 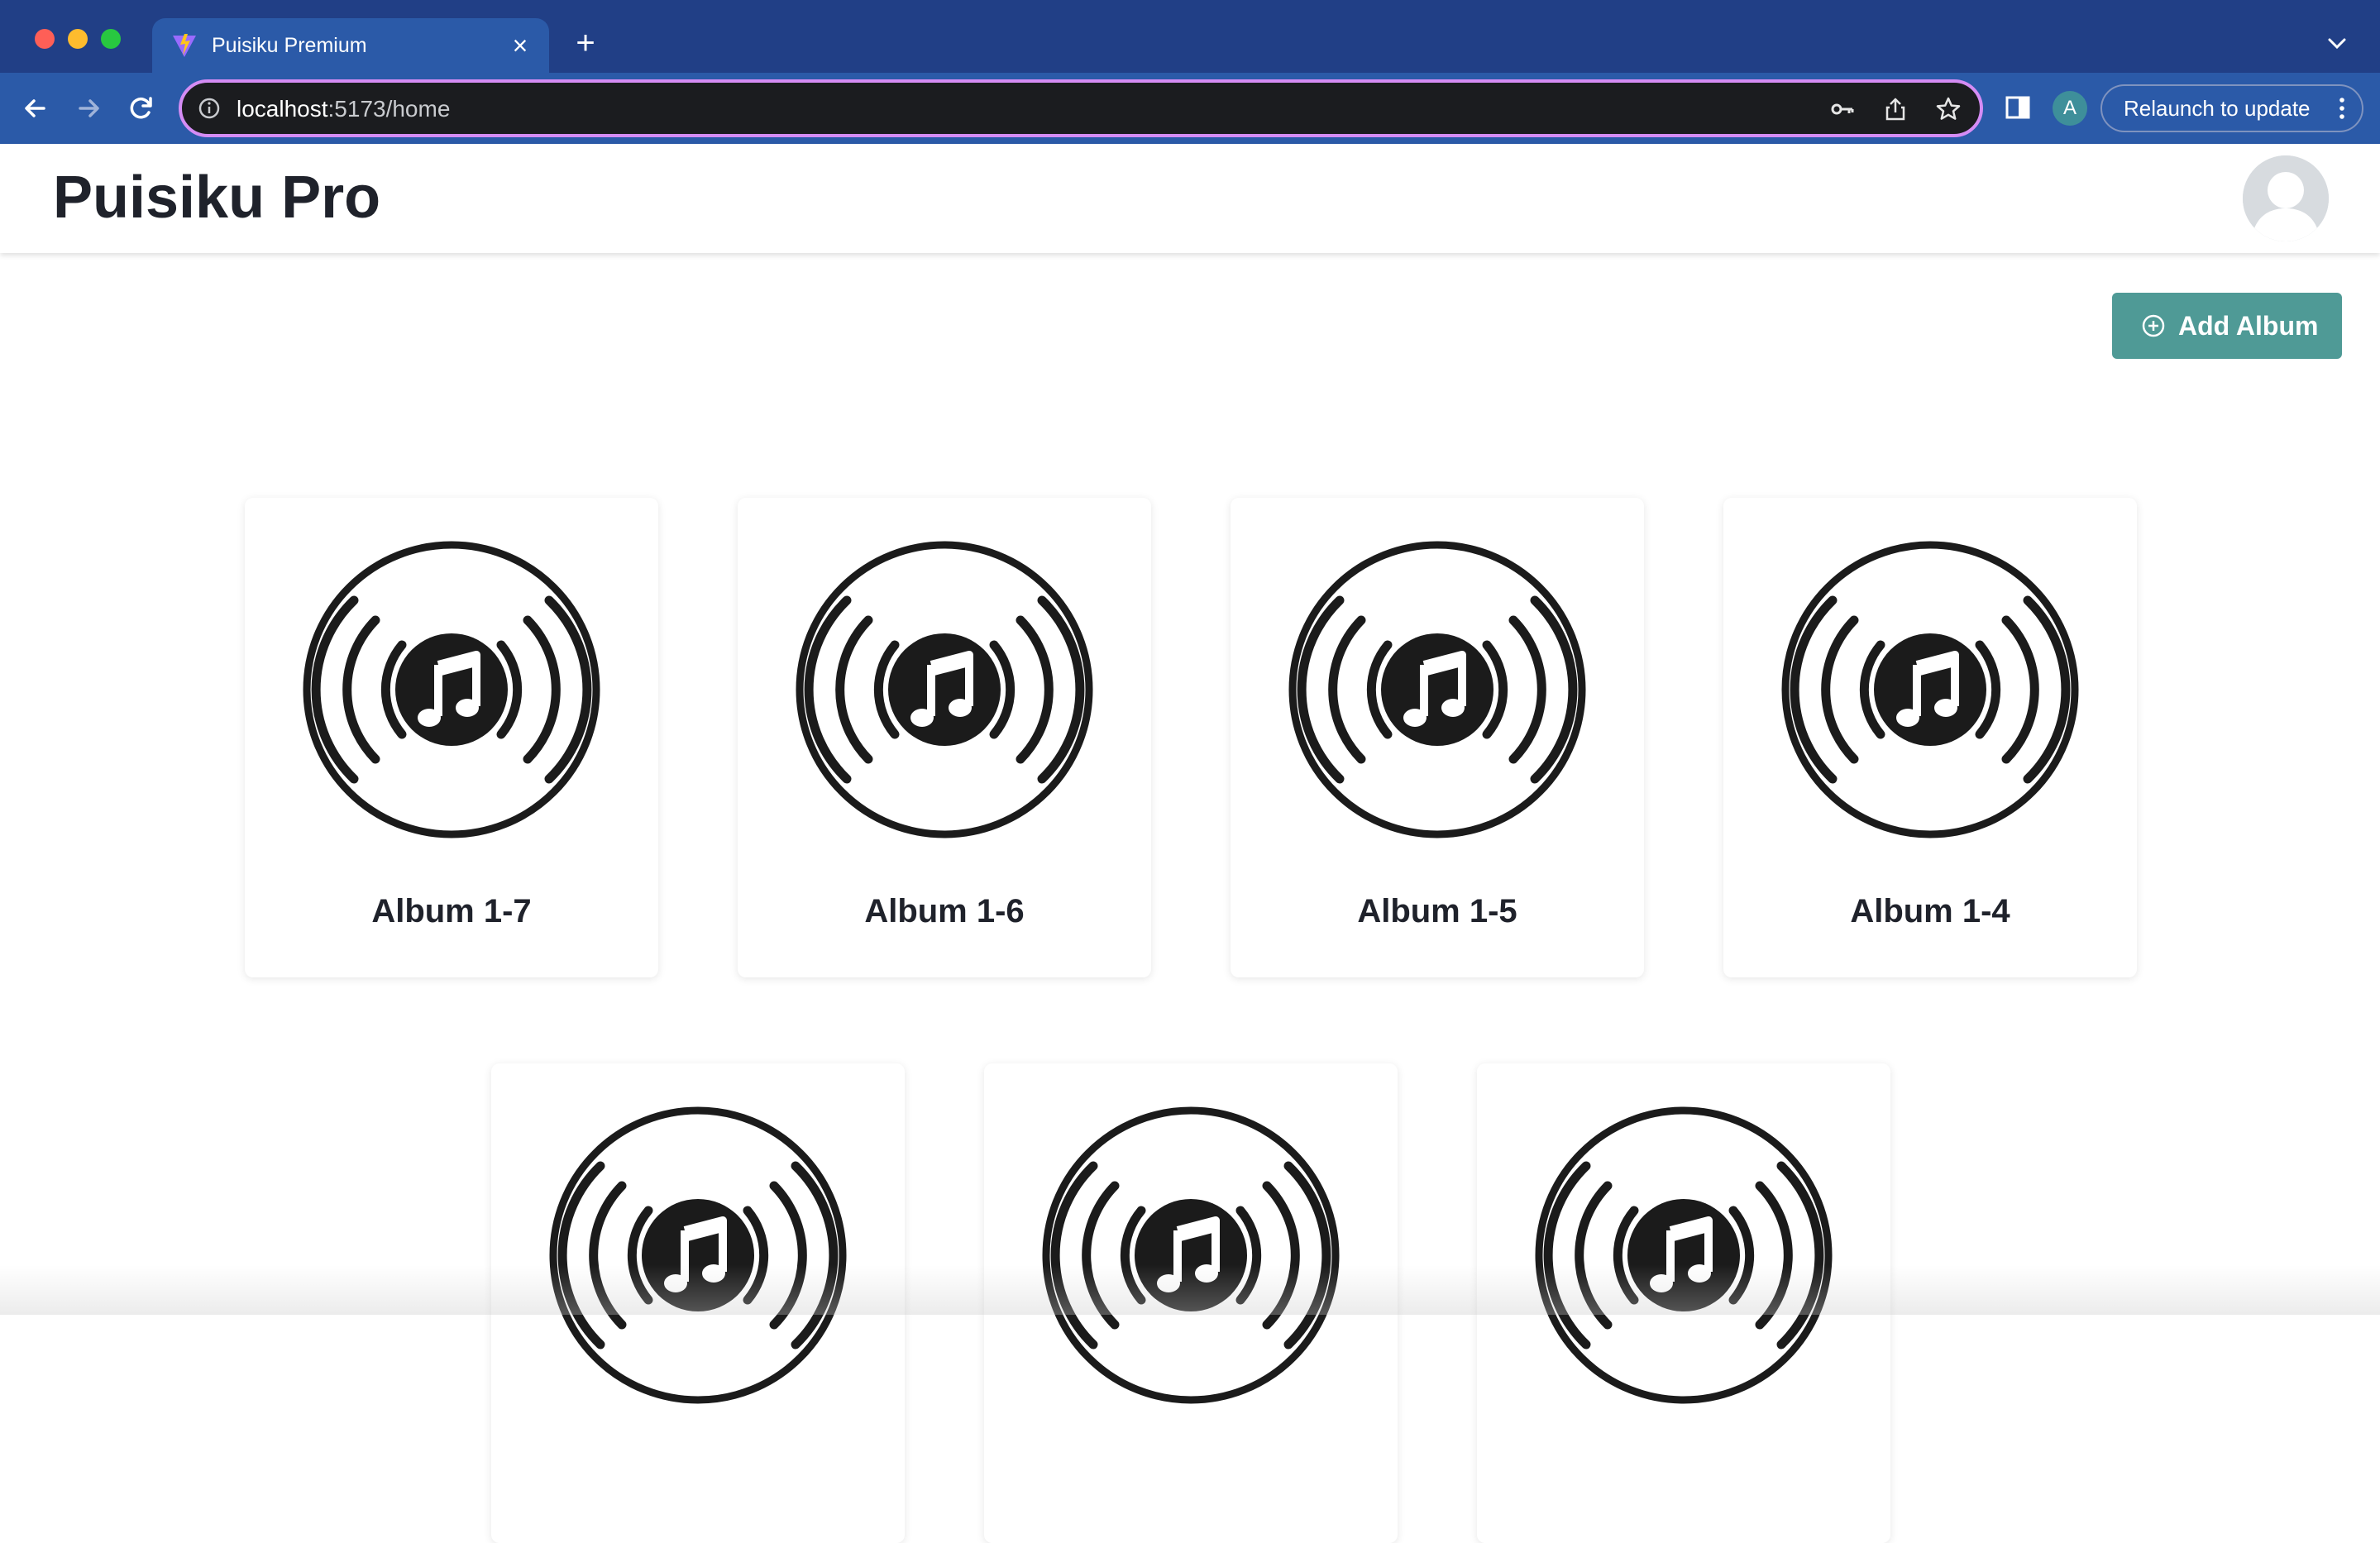 What do you see at coordinates (2342, 109) in the screenshot?
I see `kebab-menu-icon` at bounding box center [2342, 109].